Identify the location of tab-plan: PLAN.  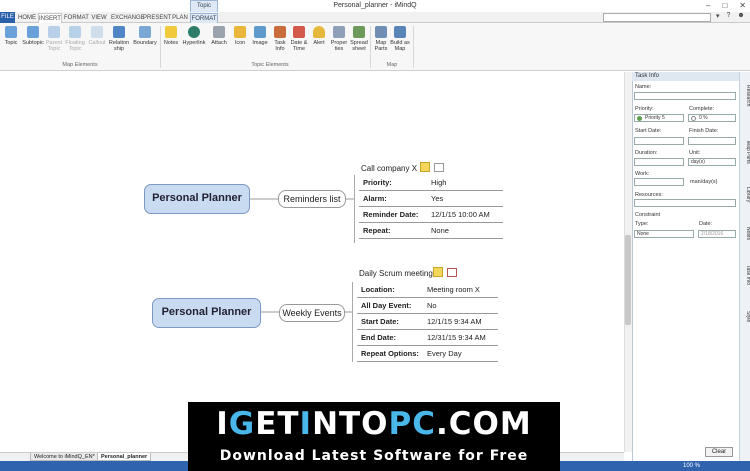
(180, 18).